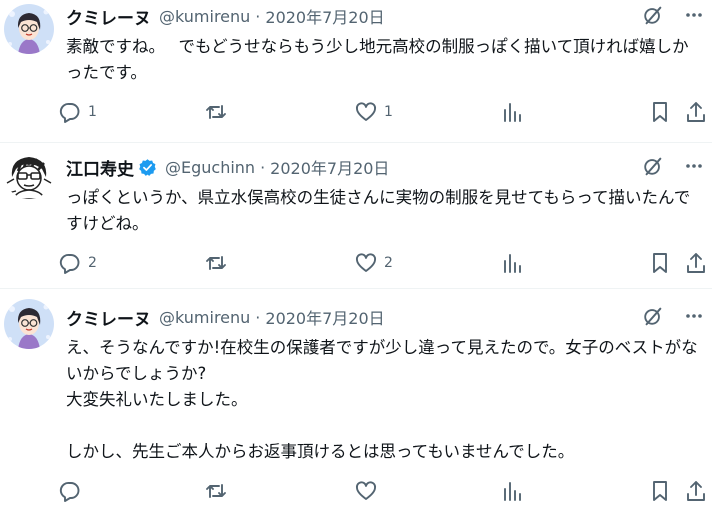  I want to click on reply-button: 1, so click(77, 112).